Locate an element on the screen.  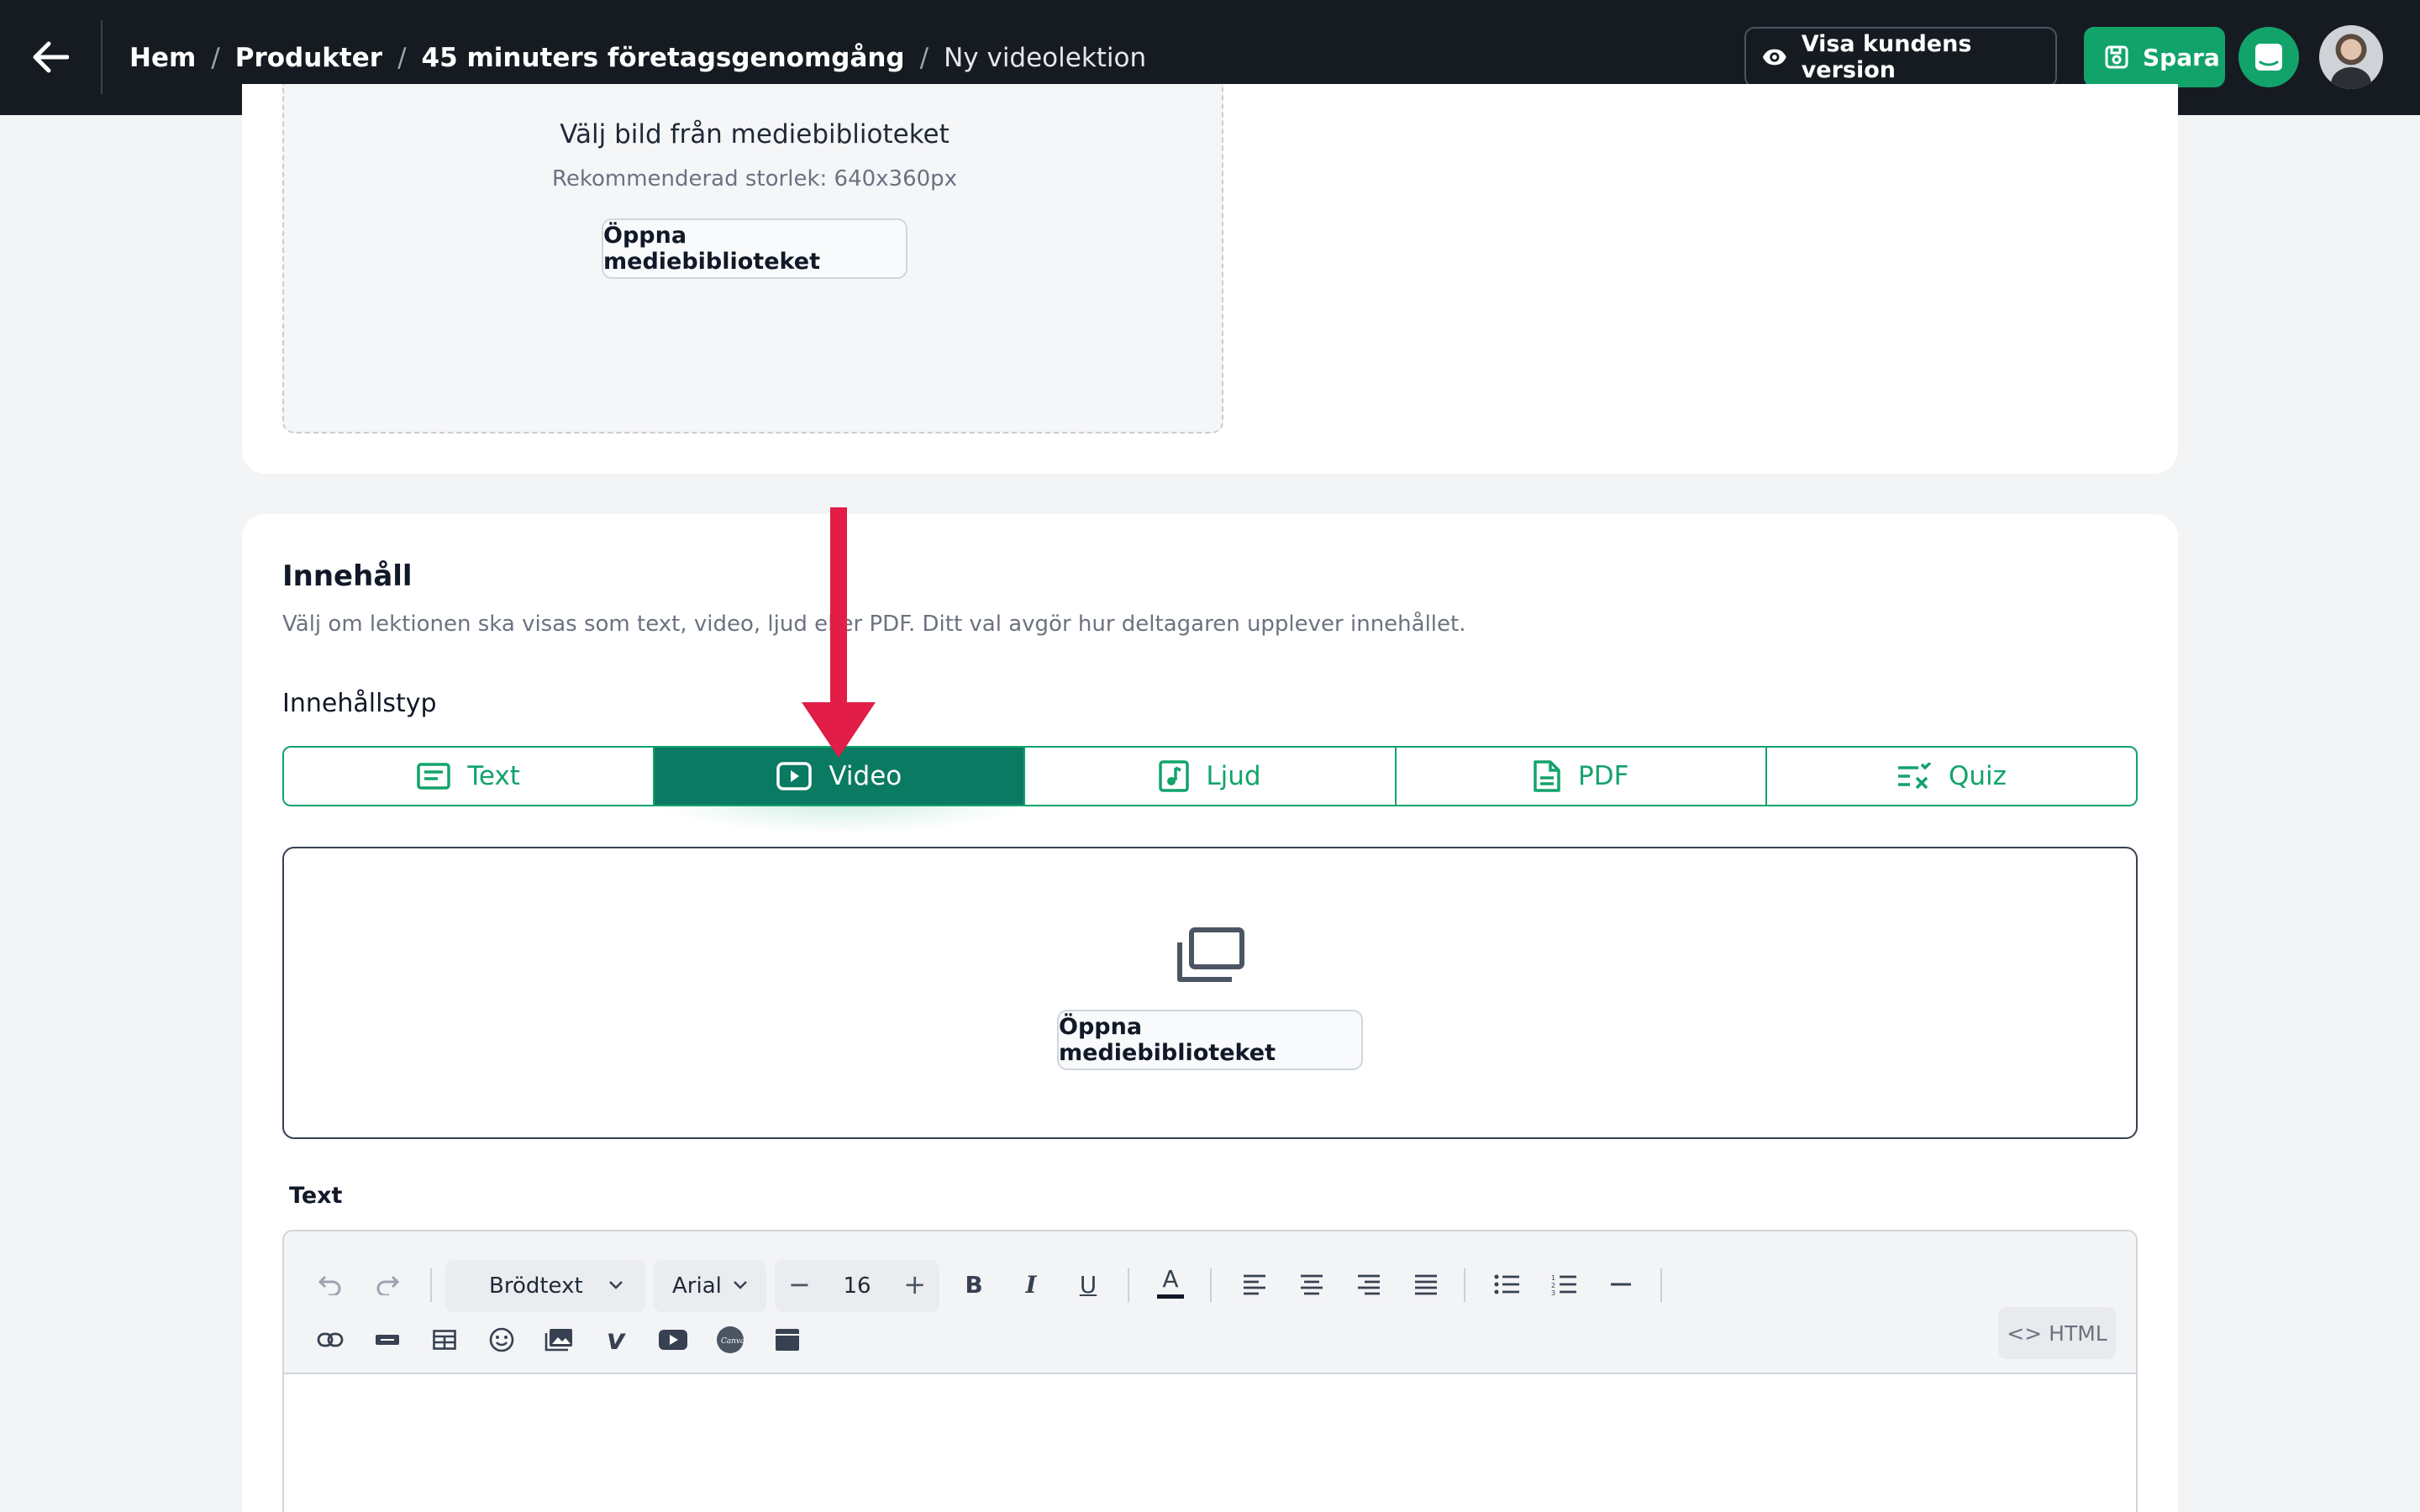
video-icon is located at coordinates (794, 776).